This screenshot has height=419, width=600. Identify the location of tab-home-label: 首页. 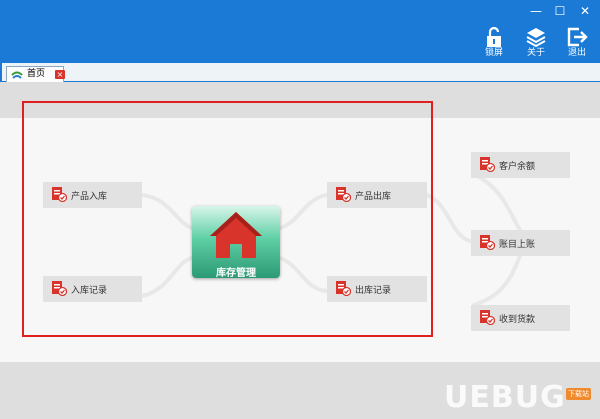
(36, 74).